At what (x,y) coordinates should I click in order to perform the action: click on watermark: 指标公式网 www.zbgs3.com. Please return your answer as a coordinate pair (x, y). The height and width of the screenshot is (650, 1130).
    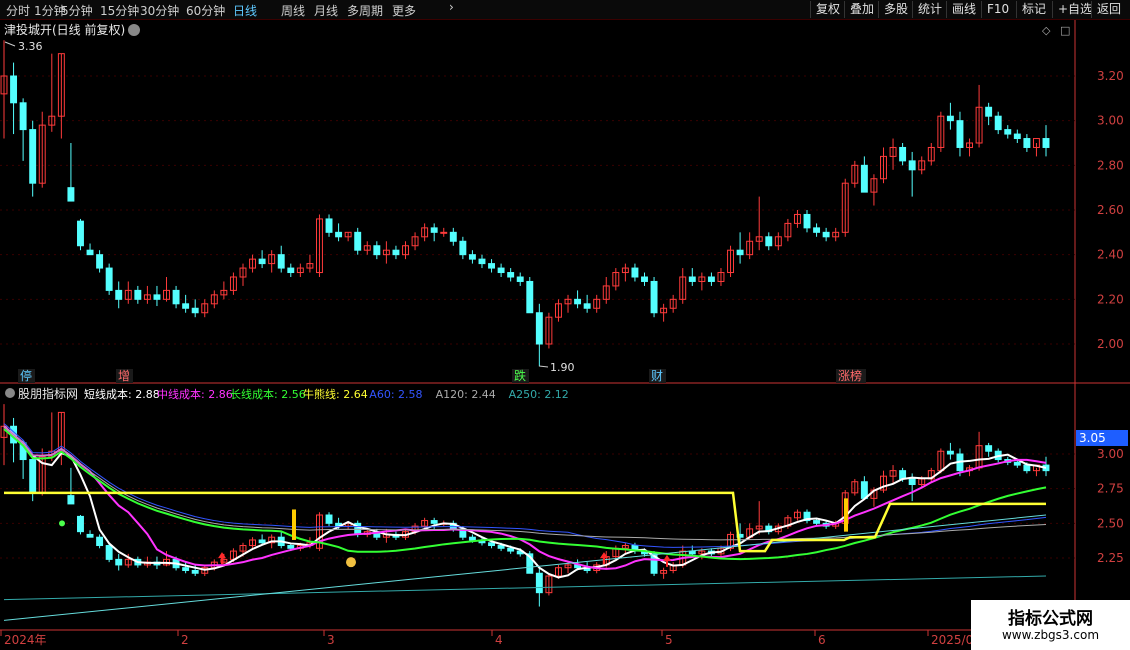
    Looking at the image, I should click on (1050, 625).